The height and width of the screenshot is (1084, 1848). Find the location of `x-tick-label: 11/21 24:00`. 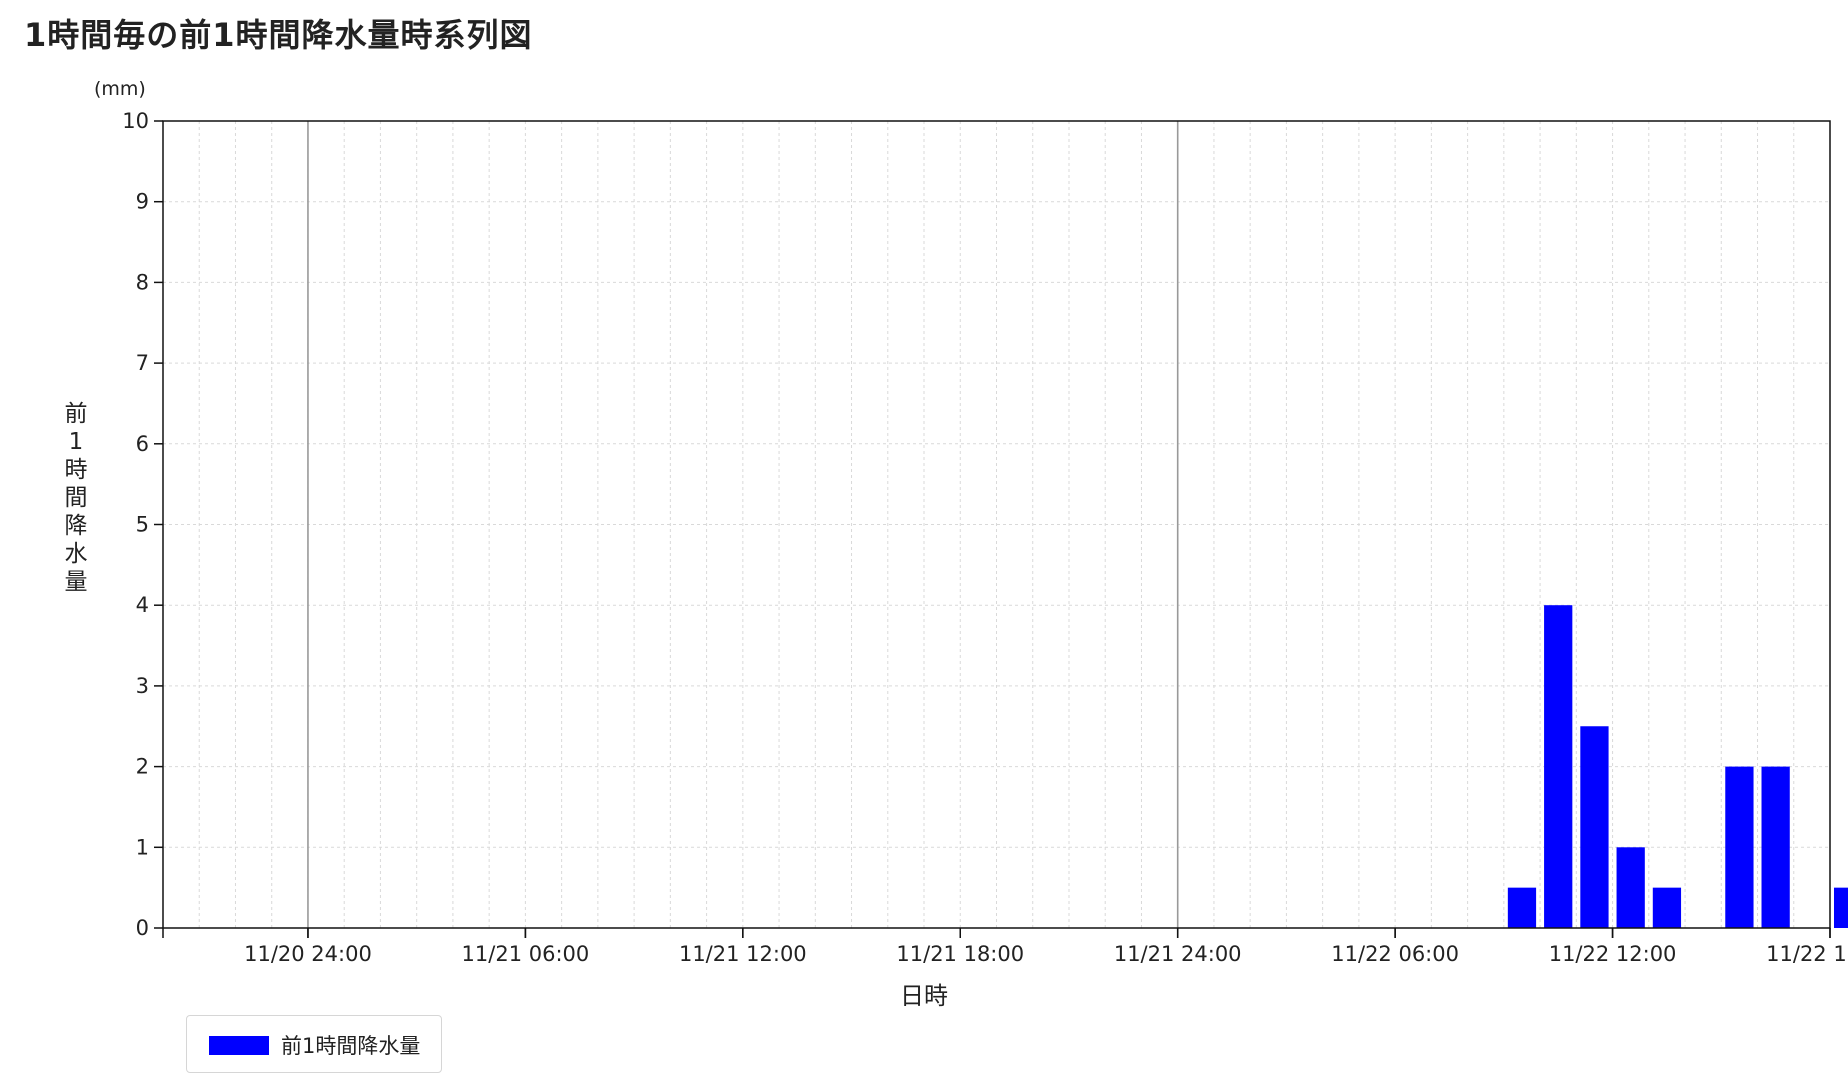

x-tick-label: 11/21 24:00 is located at coordinates (1178, 954).